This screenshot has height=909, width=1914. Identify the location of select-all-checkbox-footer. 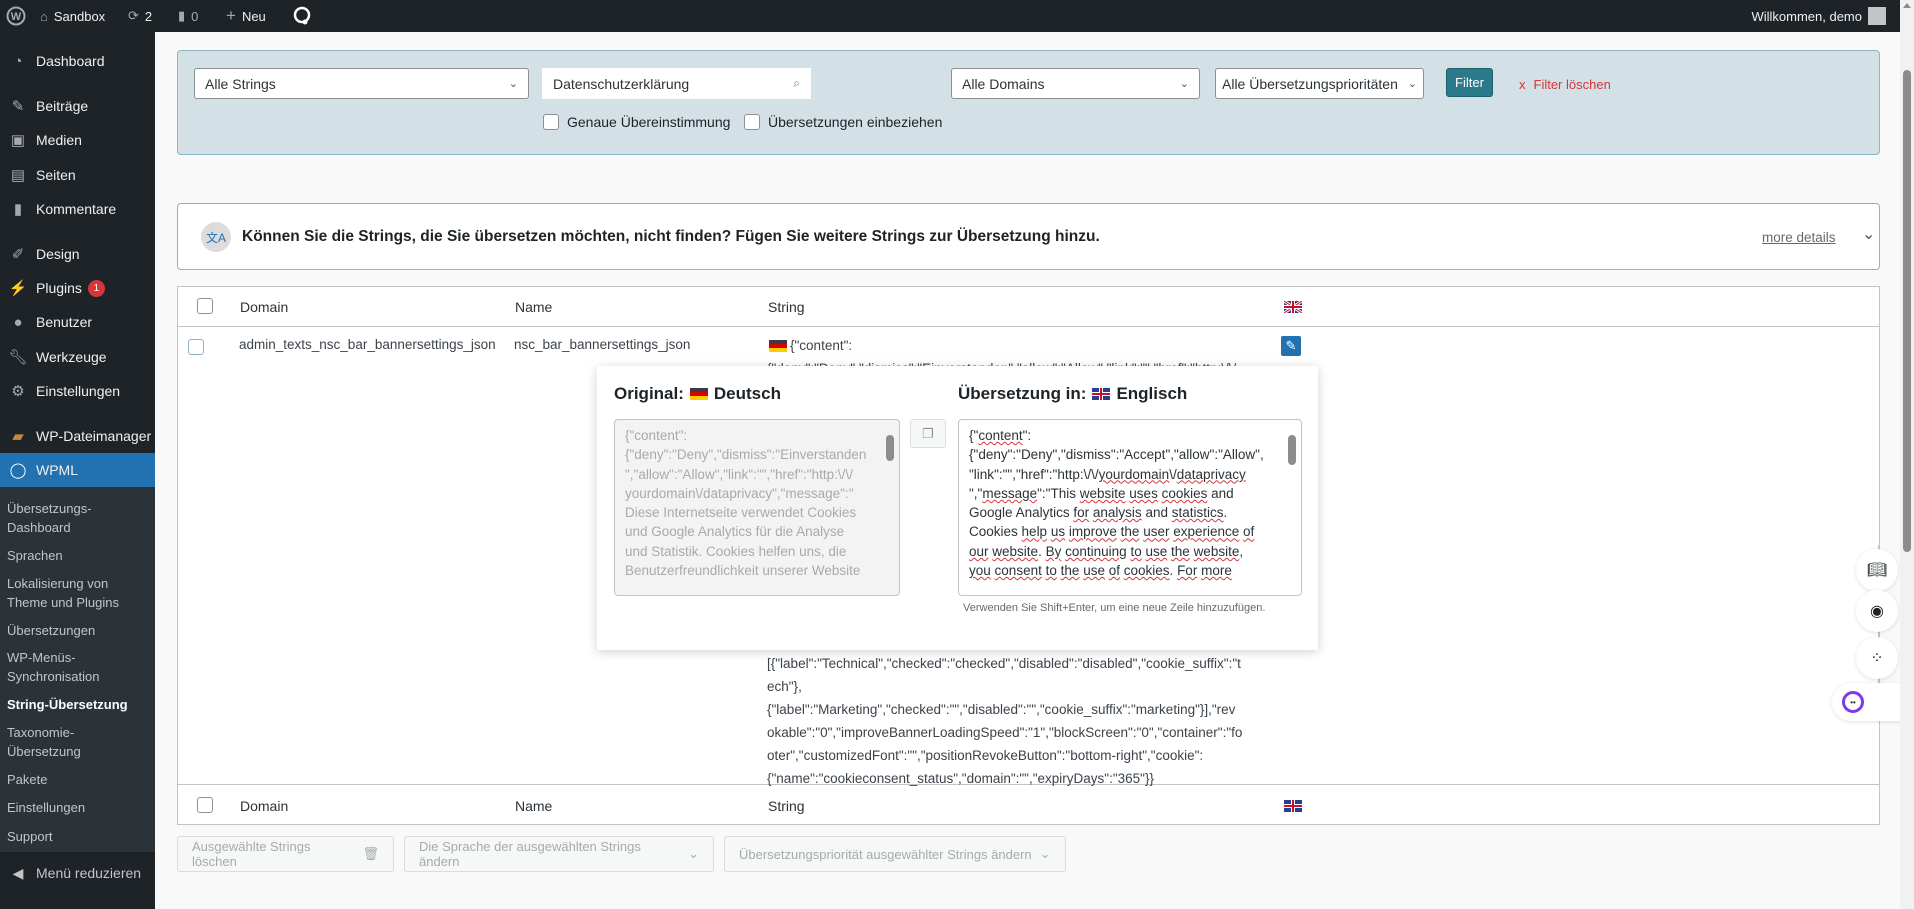
(205, 805).